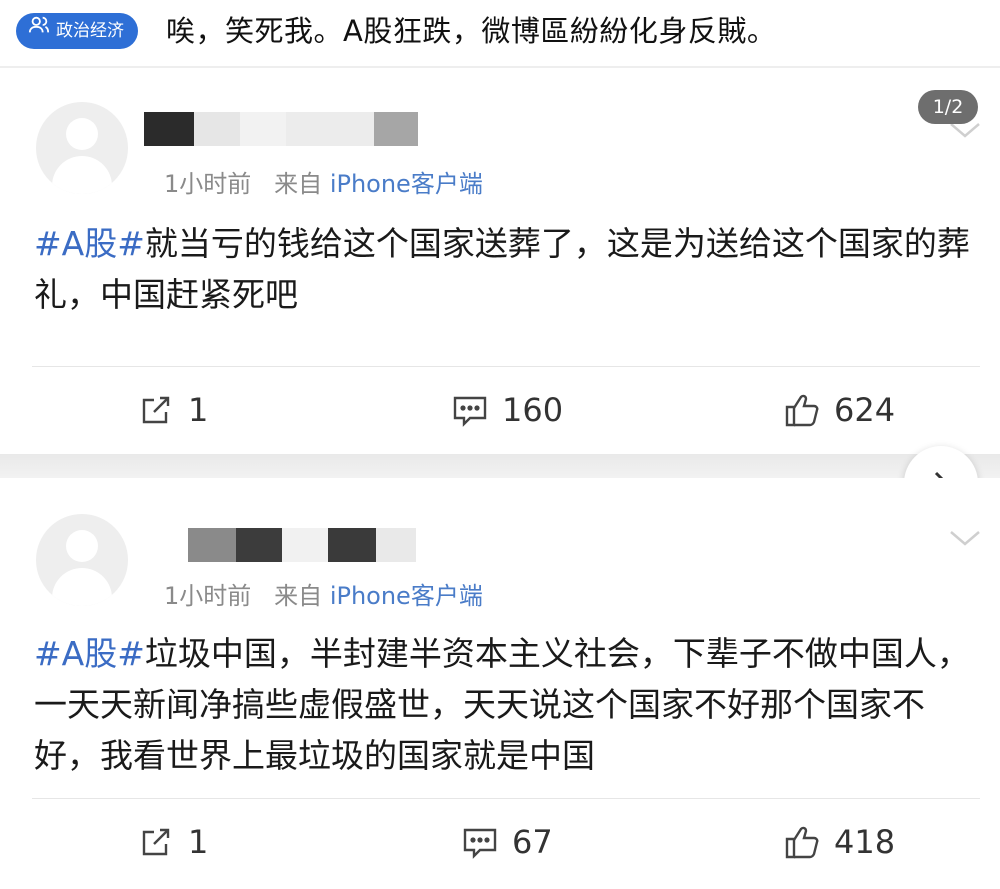  Describe the element at coordinates (39, 31) in the screenshot. I see `group-chat-icon` at that location.